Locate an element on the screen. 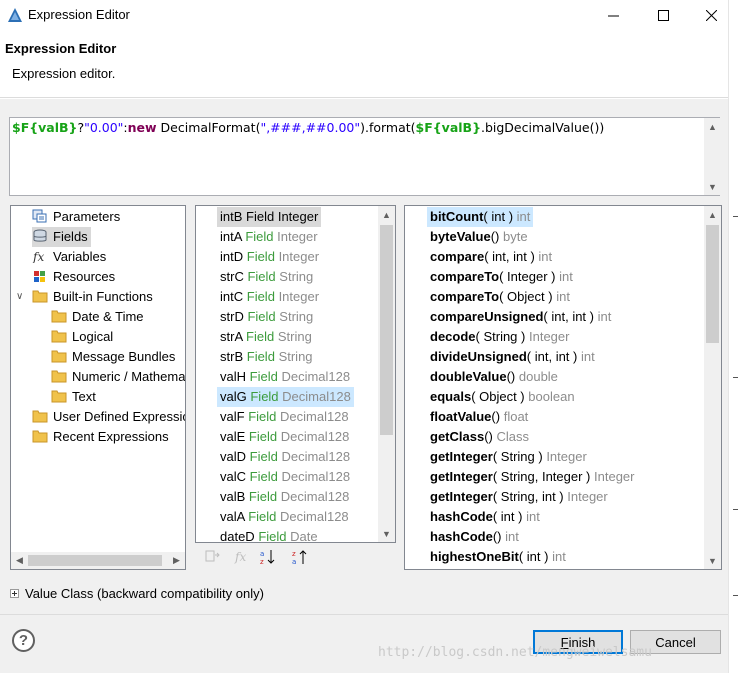  sort-descending-icon: z a is located at coordinates (300, 557).